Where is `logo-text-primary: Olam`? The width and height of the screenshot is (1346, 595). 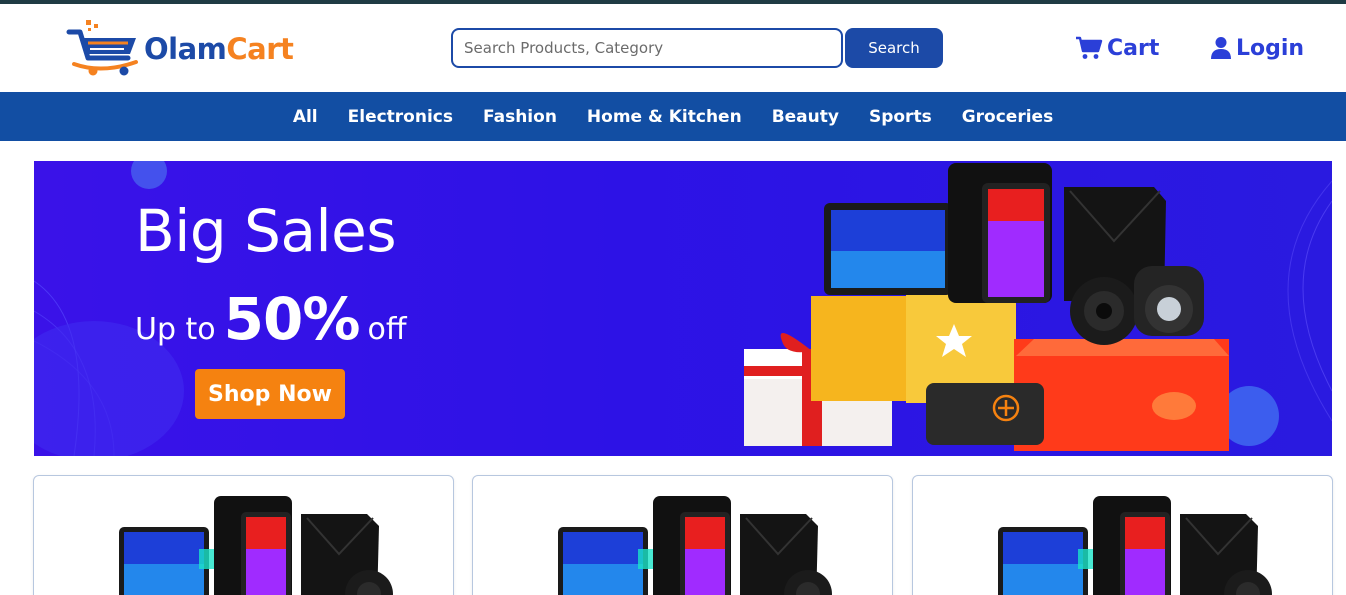 logo-text-primary: Olam is located at coordinates (185, 49).